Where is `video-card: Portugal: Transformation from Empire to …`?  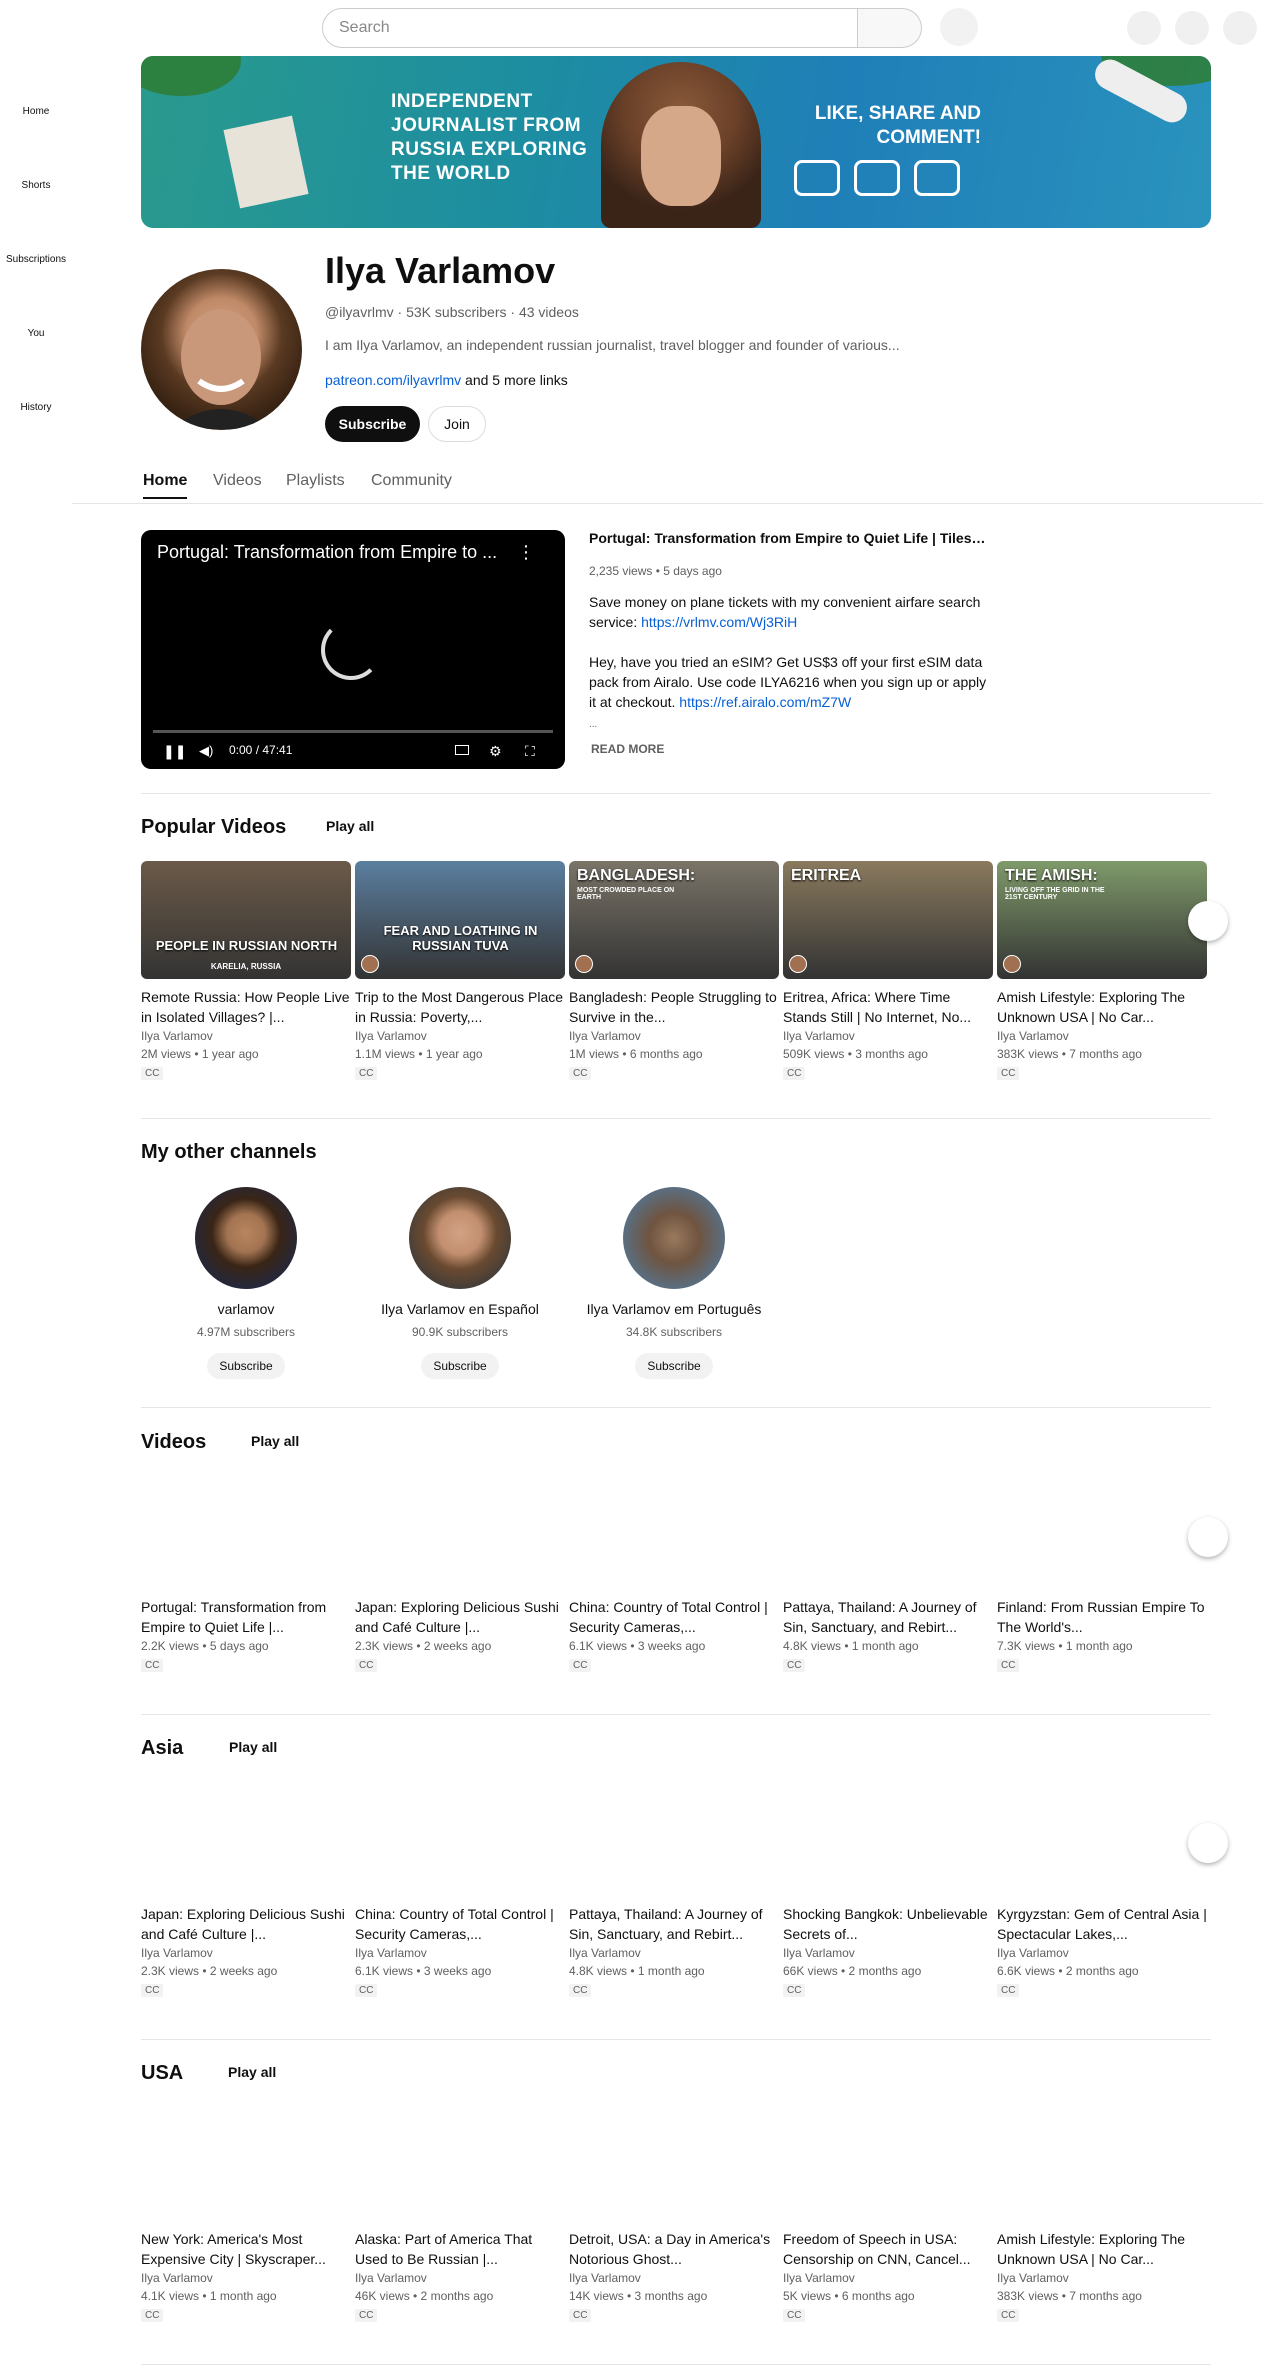 video-card: Portugal: Transformation from Empire to … is located at coordinates (246, 1572).